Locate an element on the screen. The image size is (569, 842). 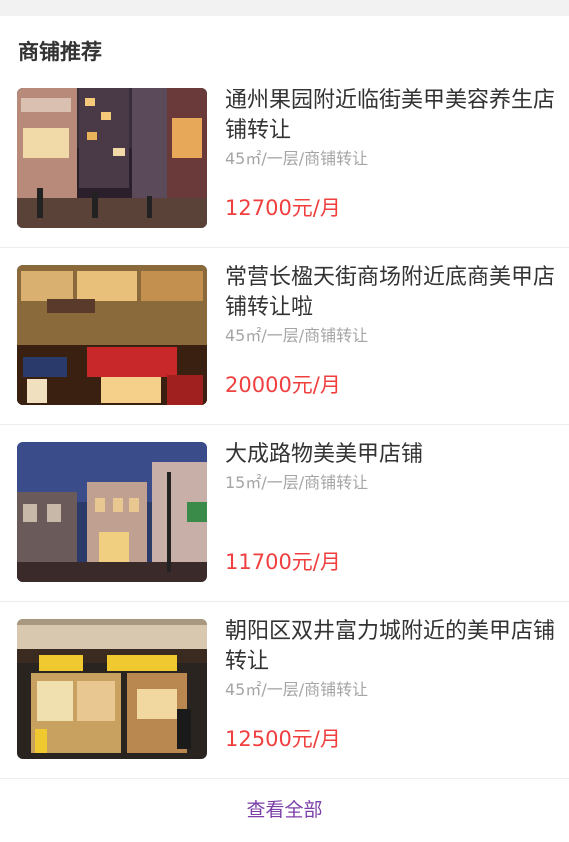
street-dusk-photo is located at coordinates (112, 512).